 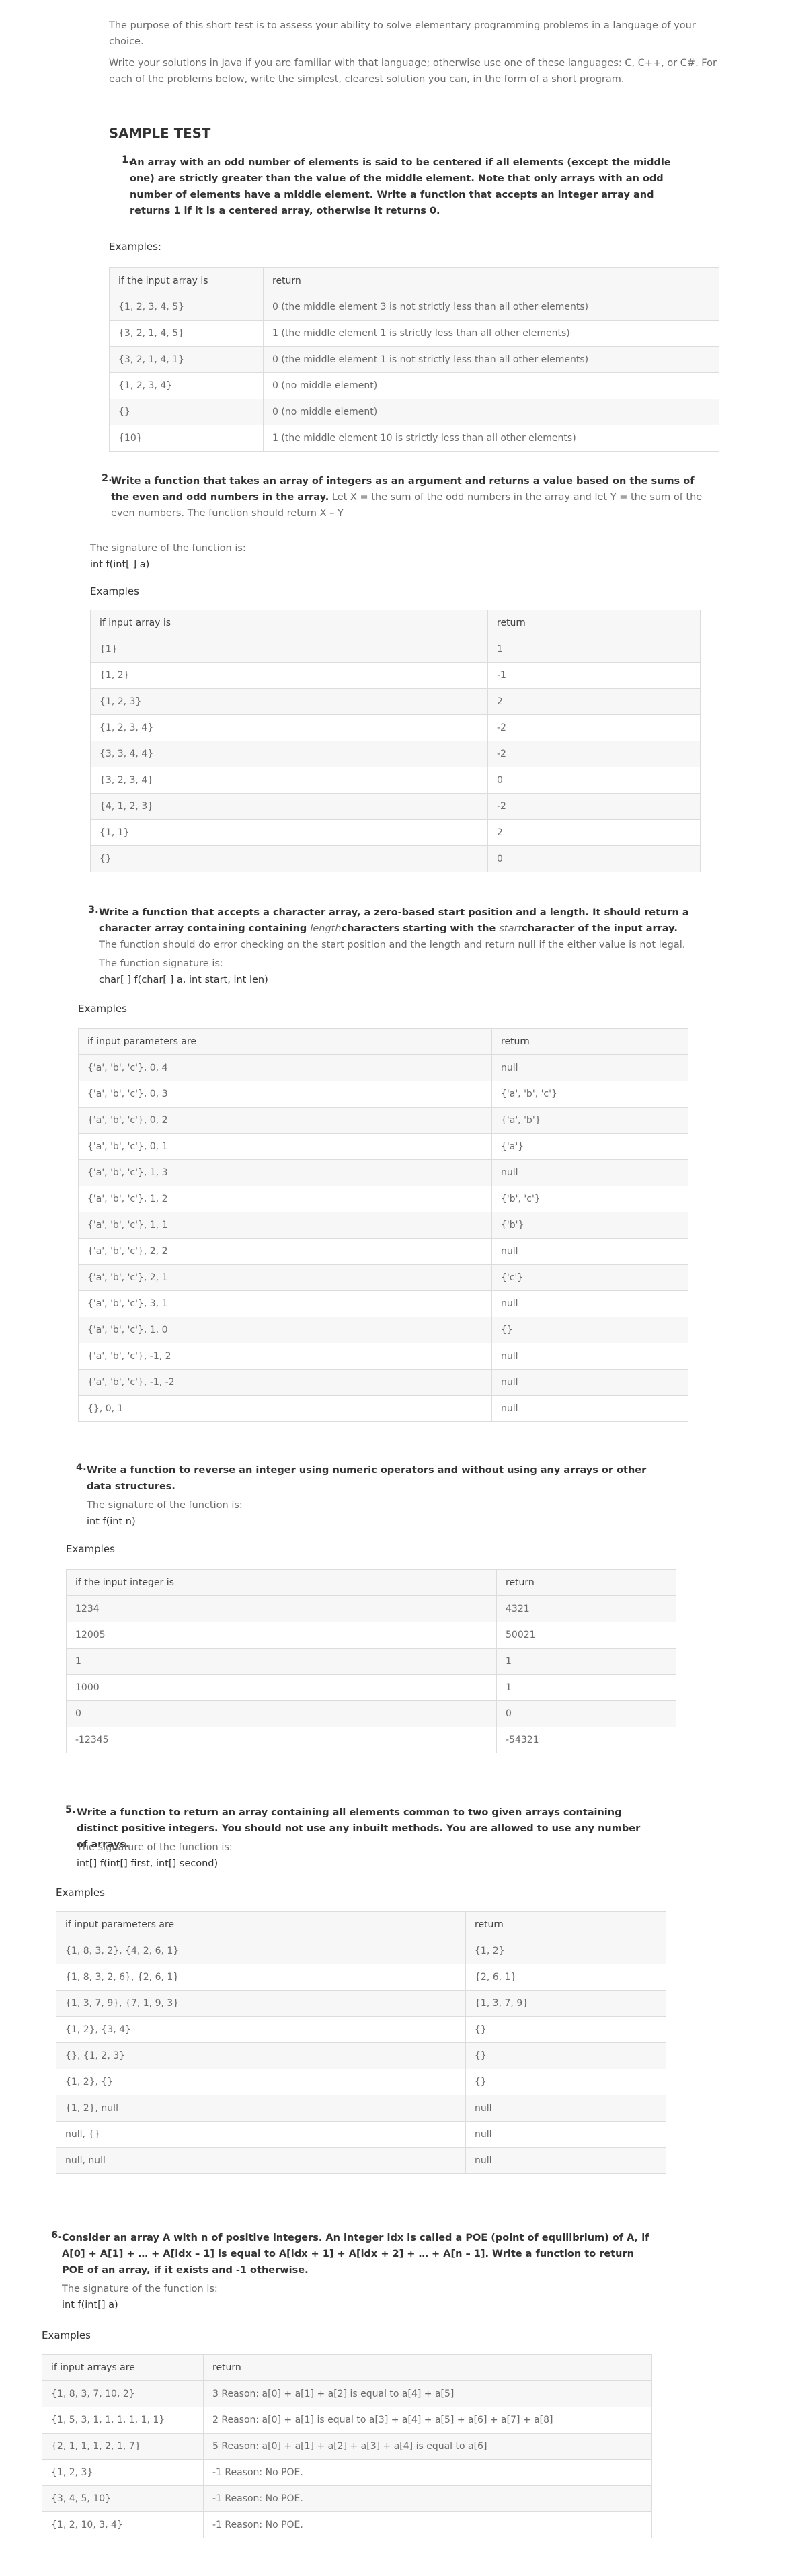 I want to click on input-cell: {1, 2}, {3, 4}, so click(x=261, y=2029).